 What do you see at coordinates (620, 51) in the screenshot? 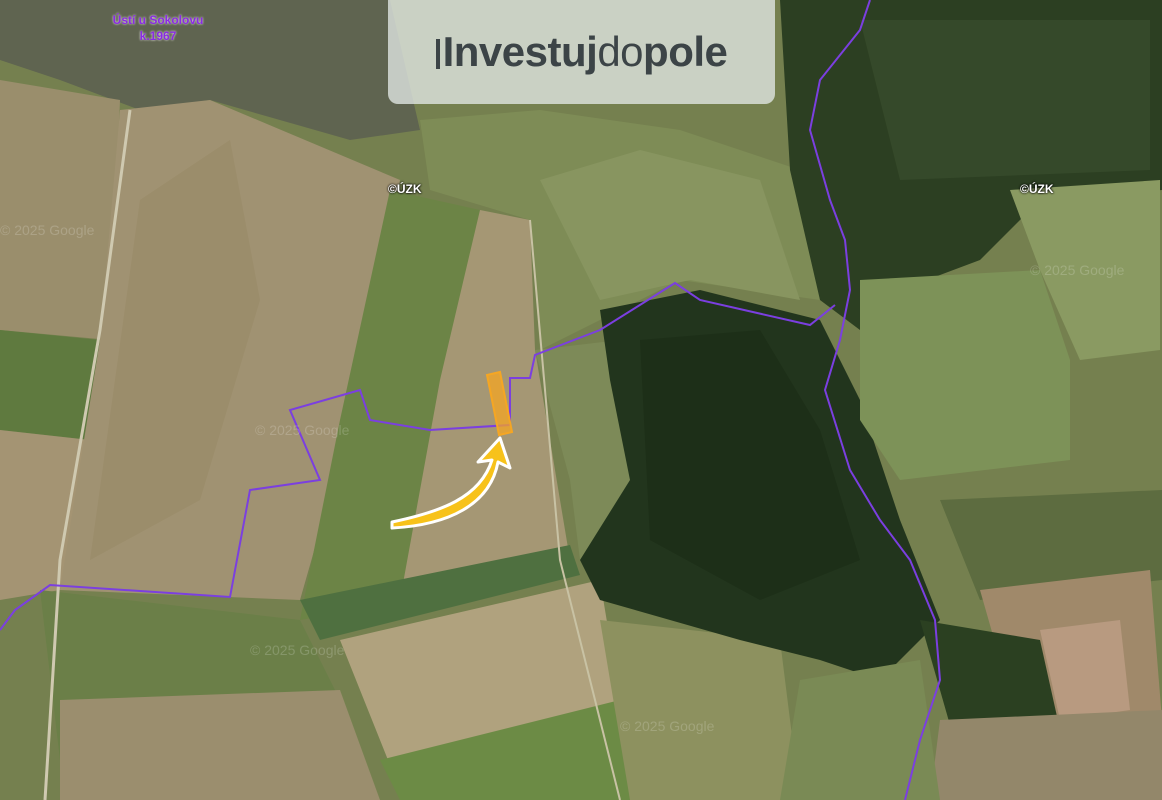
I see `logo-part2: do` at bounding box center [620, 51].